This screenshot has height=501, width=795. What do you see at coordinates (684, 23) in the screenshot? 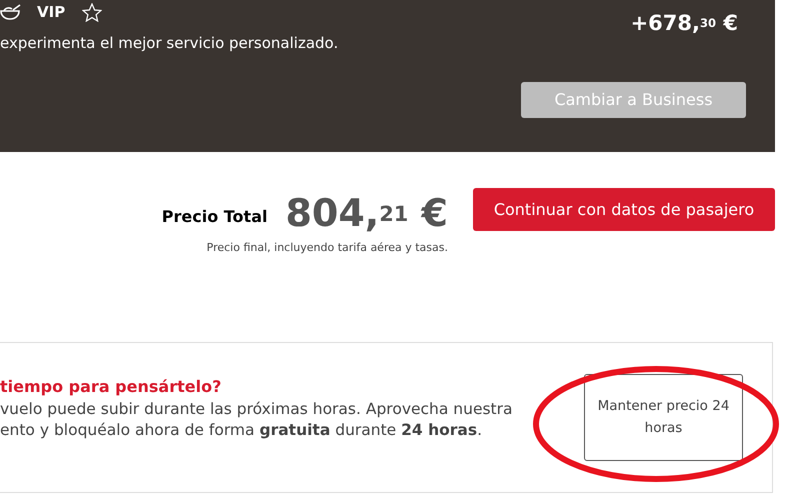
I see `upgrade-price: +678,$^{30}$ €` at bounding box center [684, 23].